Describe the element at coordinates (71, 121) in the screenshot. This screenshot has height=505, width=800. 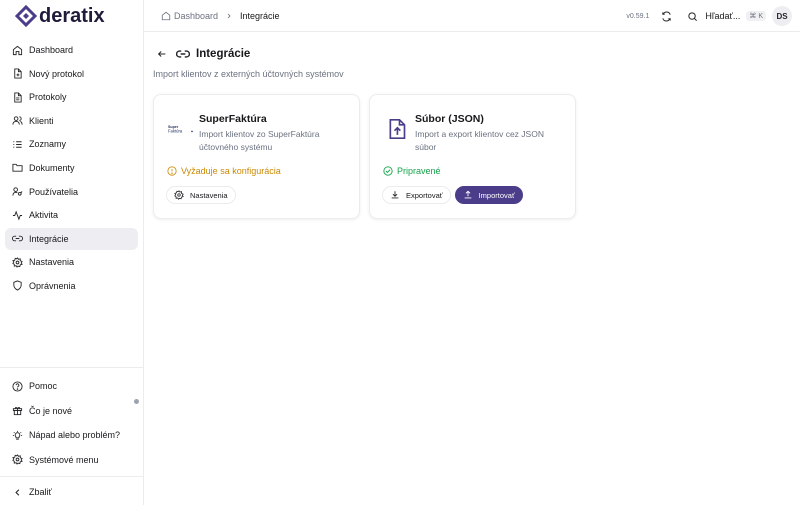
I see `sidebar-item-clients: Klienti` at that location.